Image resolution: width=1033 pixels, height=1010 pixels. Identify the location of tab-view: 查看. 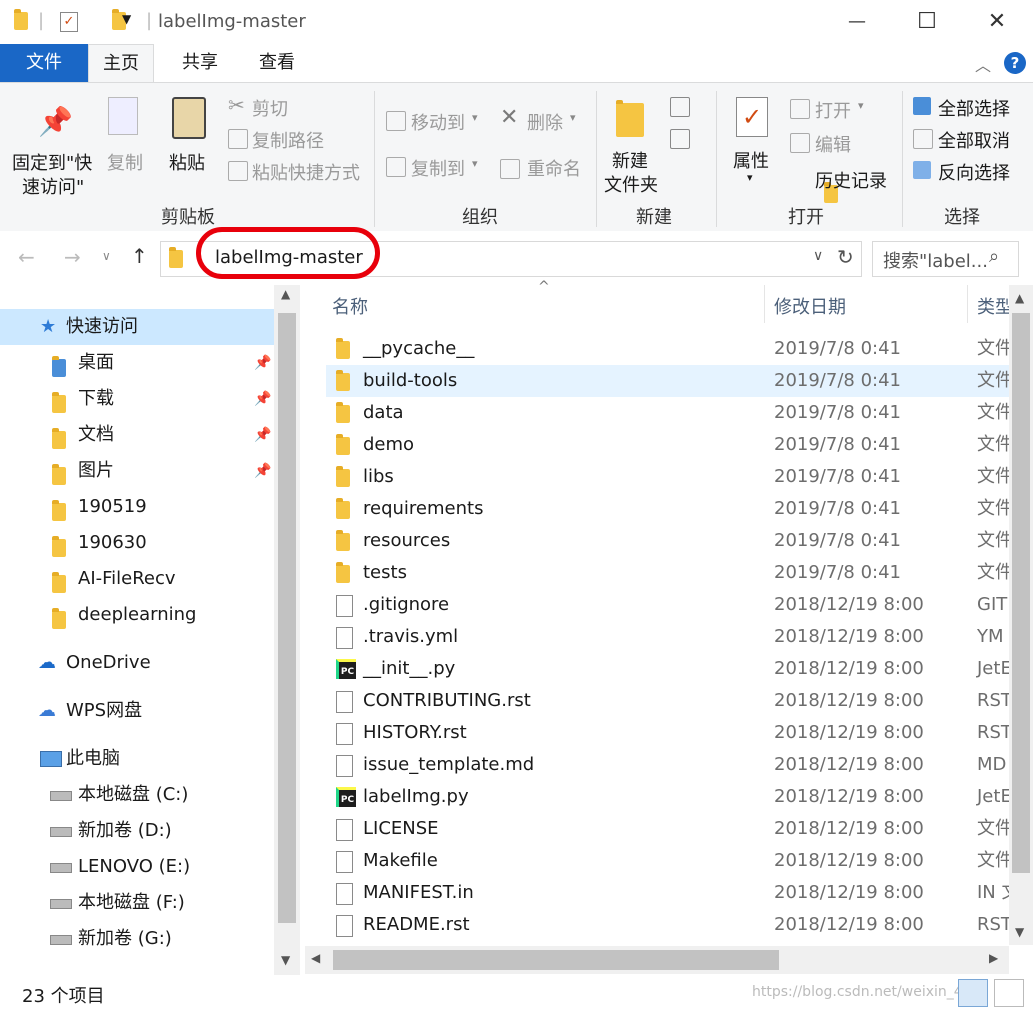
(277, 63).